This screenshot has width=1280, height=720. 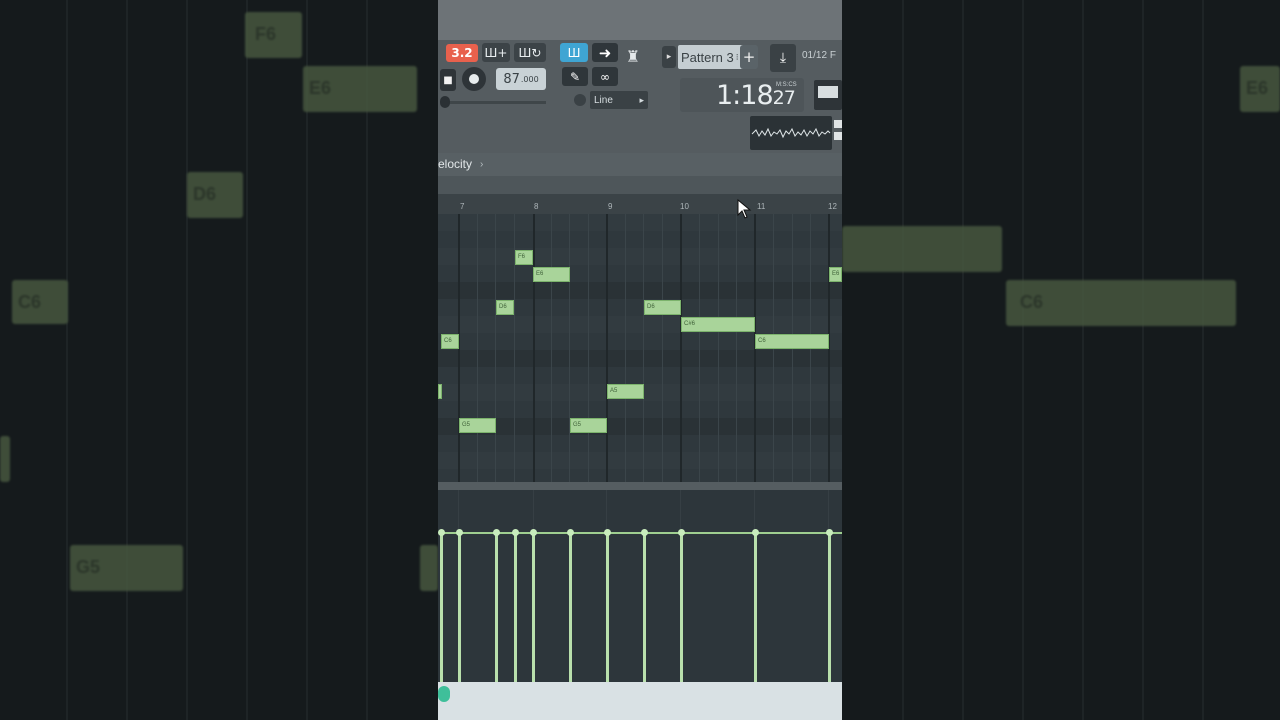 What do you see at coordinates (444, 694) in the screenshot?
I see `scrollbar-handle` at bounding box center [444, 694].